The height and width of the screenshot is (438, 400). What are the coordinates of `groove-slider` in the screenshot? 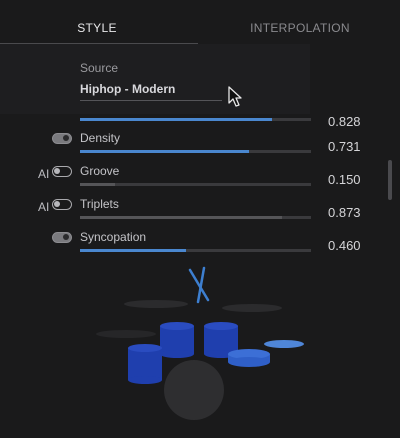 It's located at (195, 184).